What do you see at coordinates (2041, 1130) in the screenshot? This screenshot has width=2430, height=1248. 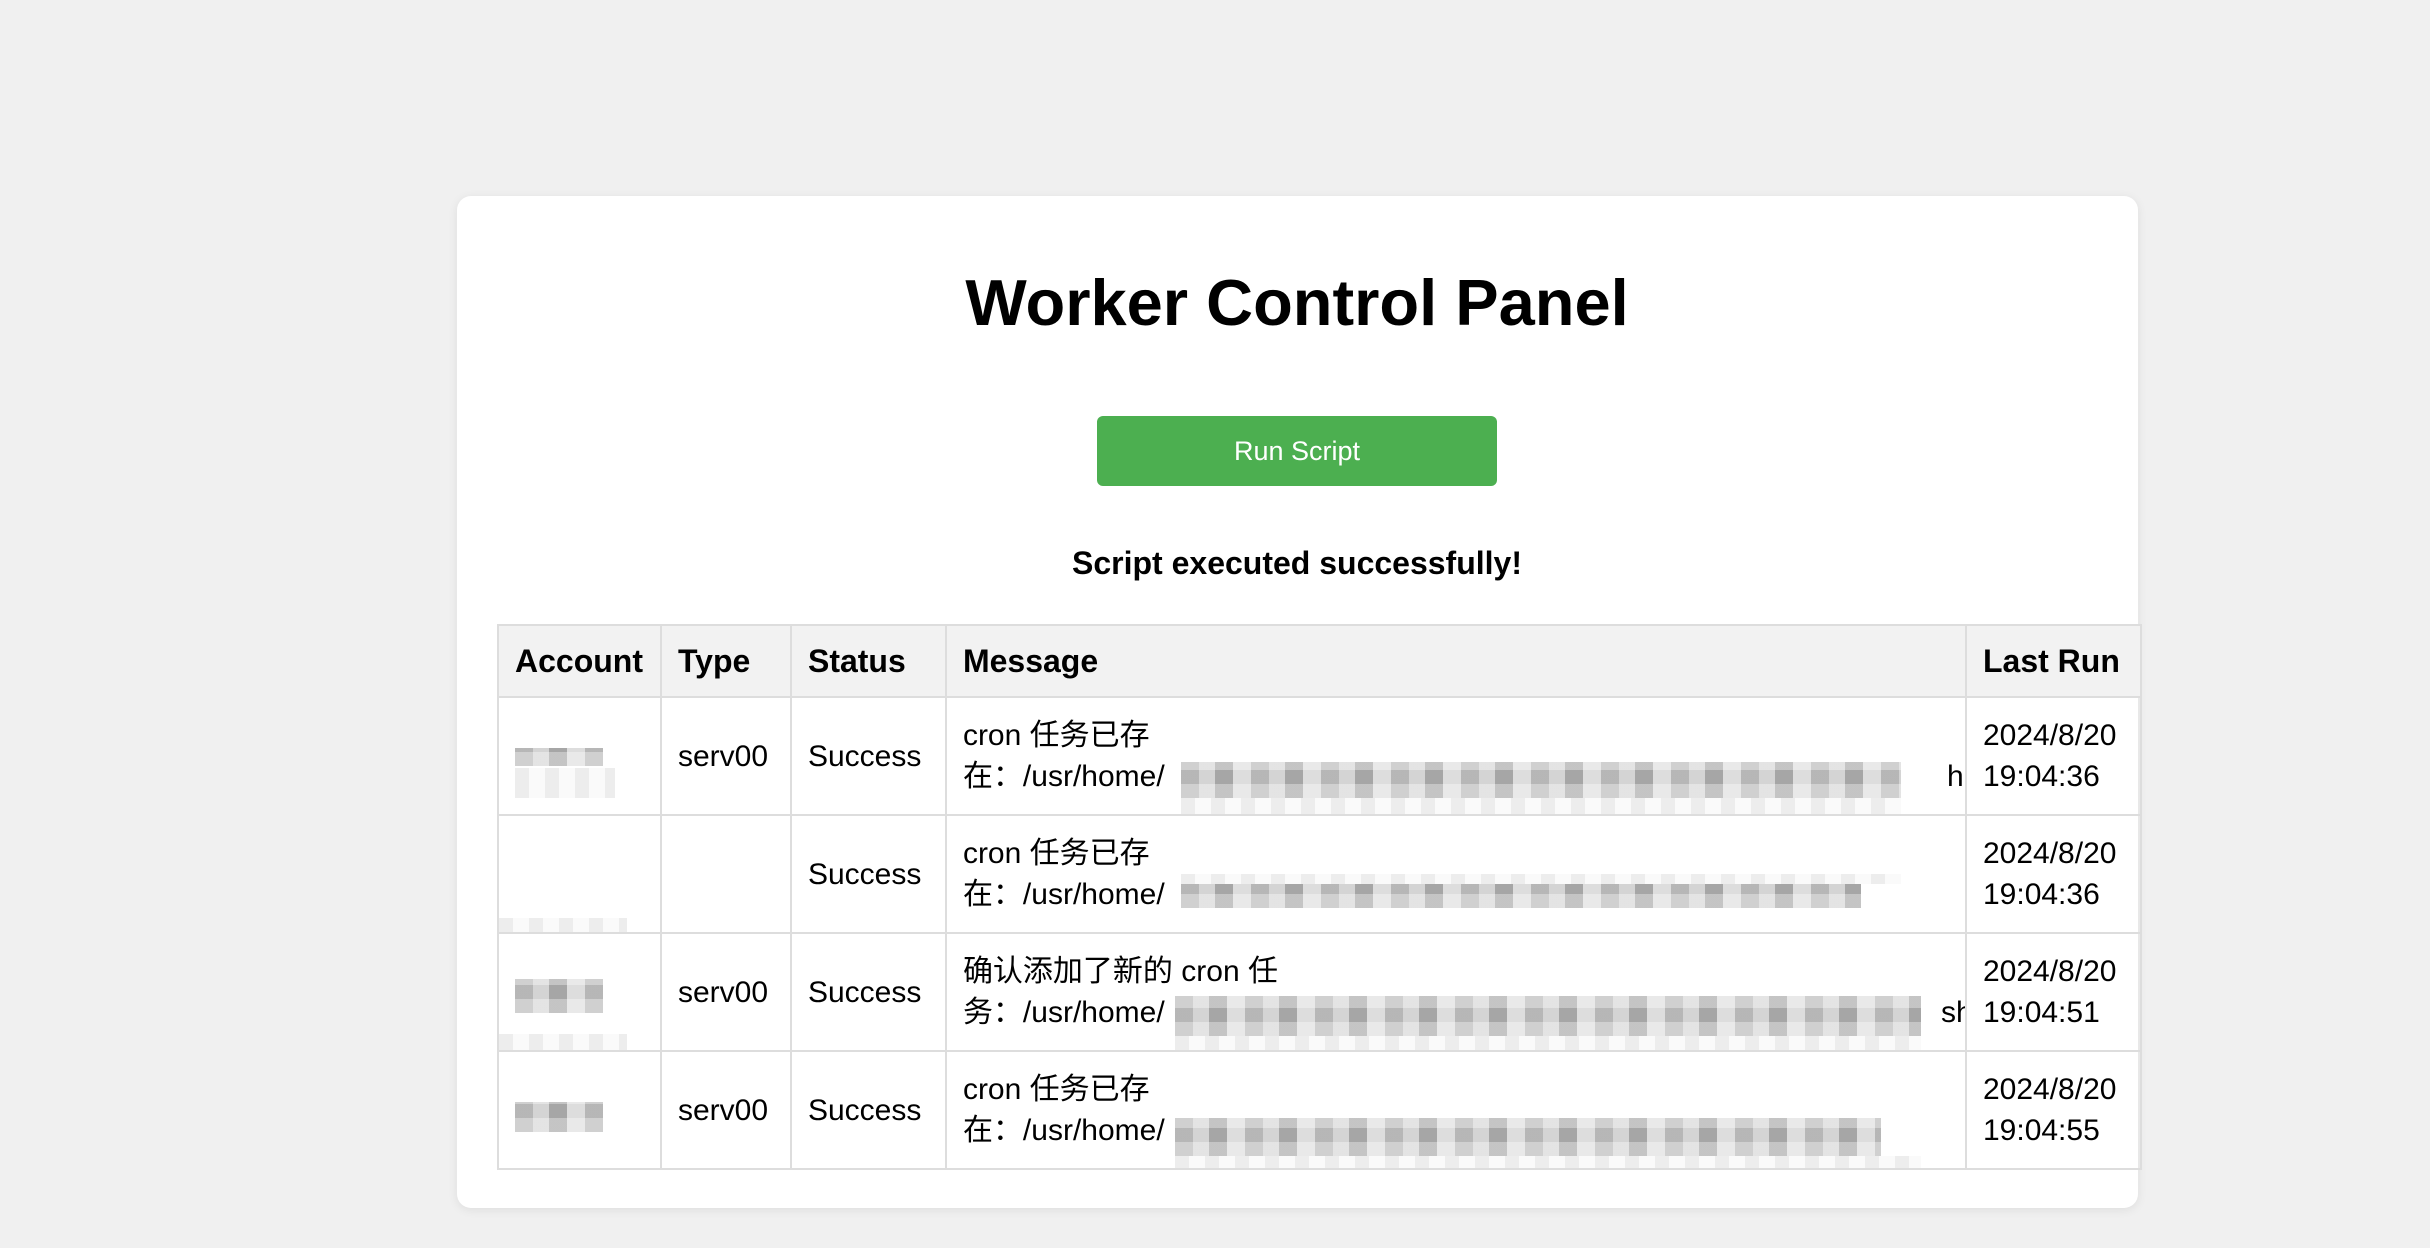 I see `last-run-time: 19:04:55` at bounding box center [2041, 1130].